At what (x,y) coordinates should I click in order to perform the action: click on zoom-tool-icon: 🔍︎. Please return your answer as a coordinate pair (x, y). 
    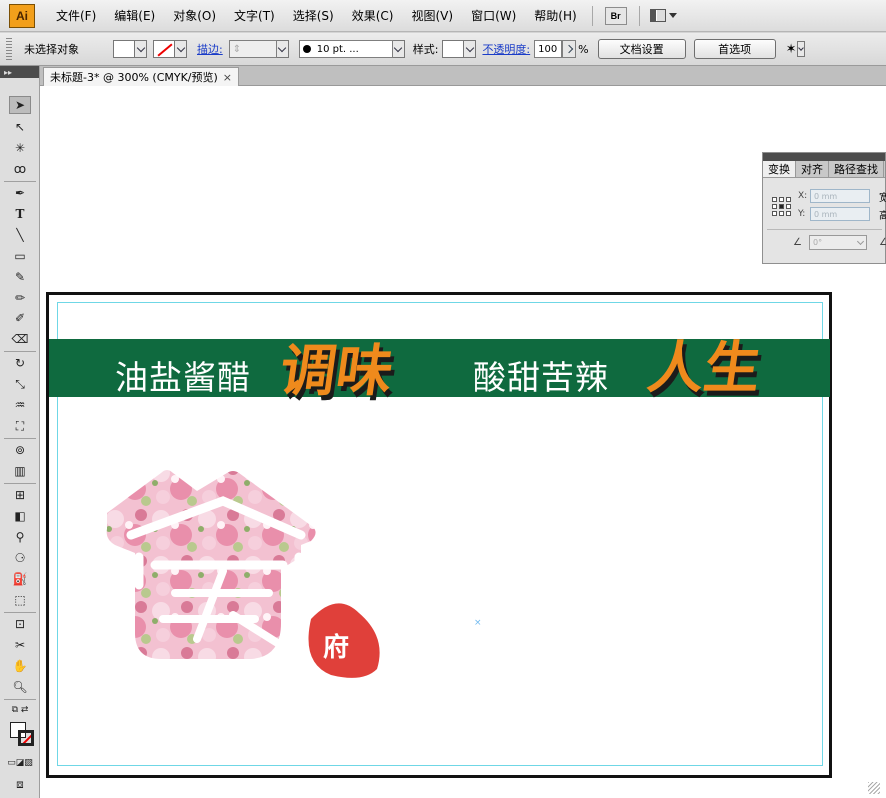
    Looking at the image, I should click on (20, 687).